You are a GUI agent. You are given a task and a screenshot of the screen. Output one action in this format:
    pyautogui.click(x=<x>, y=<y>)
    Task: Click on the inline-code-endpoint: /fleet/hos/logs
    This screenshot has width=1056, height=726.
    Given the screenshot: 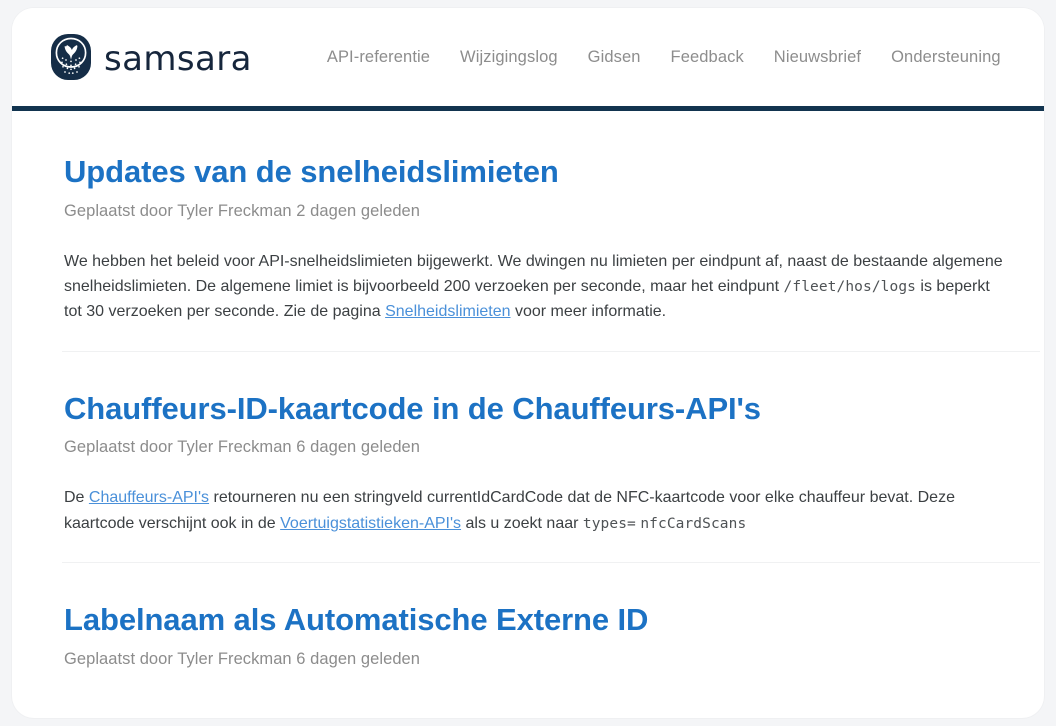 What is the action you would take?
    pyautogui.click(x=849, y=287)
    